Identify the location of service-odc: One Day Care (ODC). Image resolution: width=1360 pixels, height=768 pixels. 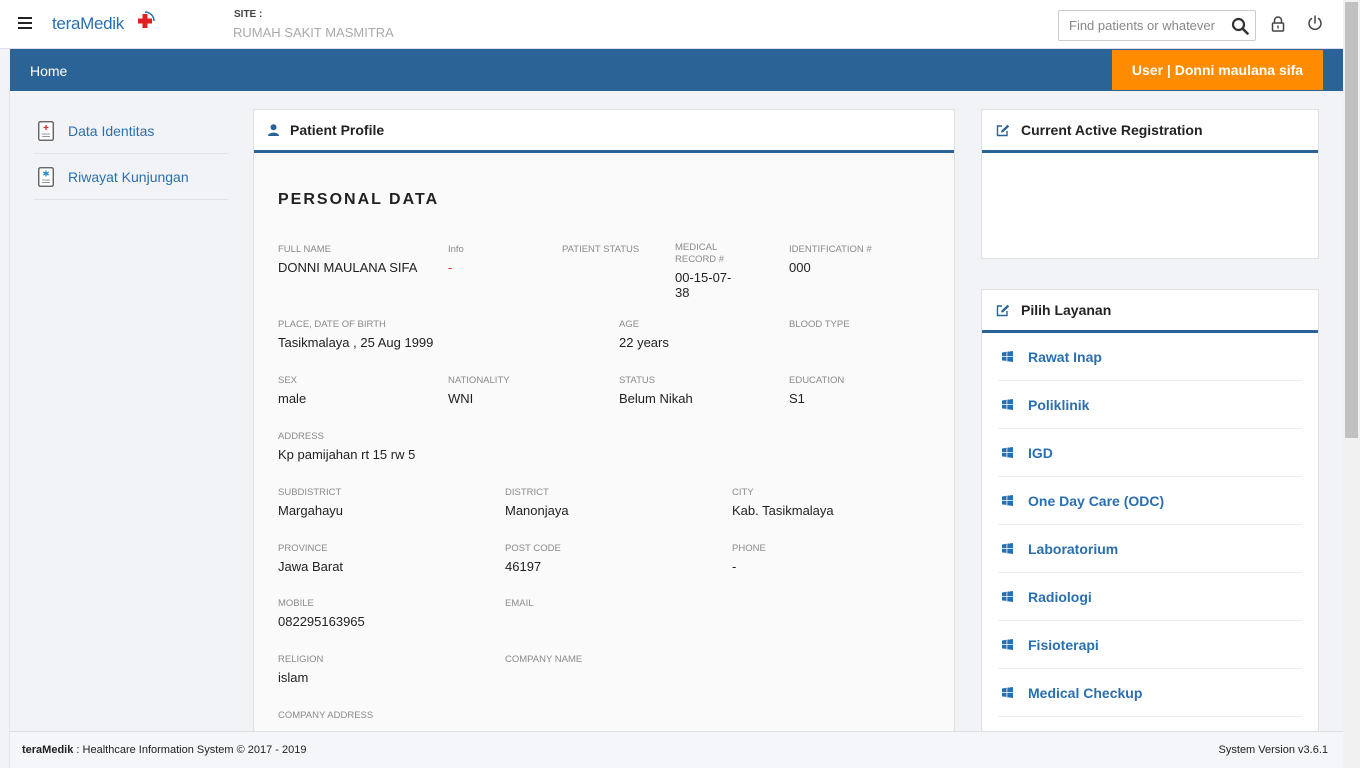
(1150, 501).